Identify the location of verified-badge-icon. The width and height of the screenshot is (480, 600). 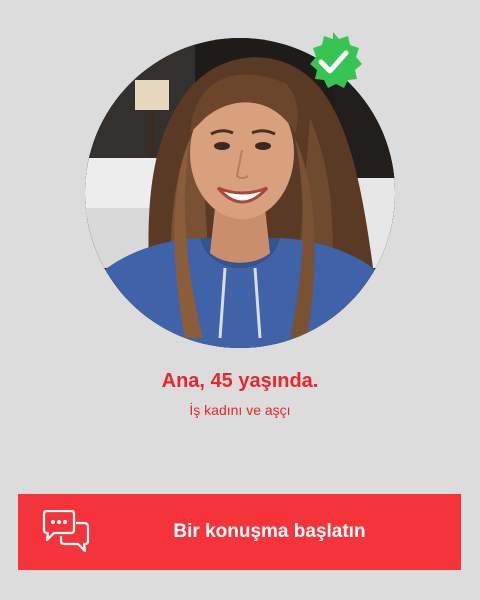
(333, 61).